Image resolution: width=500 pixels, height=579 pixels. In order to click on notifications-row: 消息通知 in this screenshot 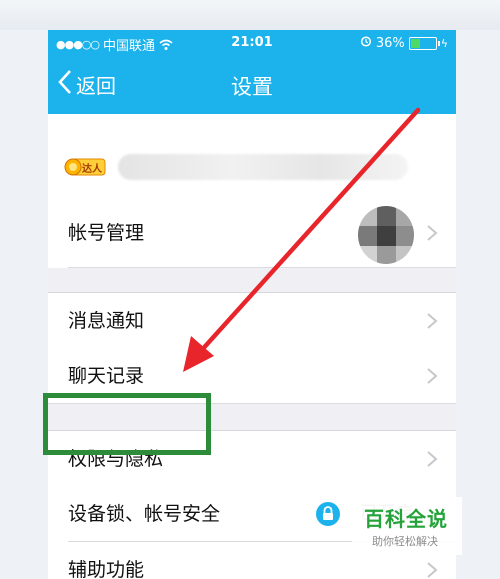, I will do `click(252, 320)`.